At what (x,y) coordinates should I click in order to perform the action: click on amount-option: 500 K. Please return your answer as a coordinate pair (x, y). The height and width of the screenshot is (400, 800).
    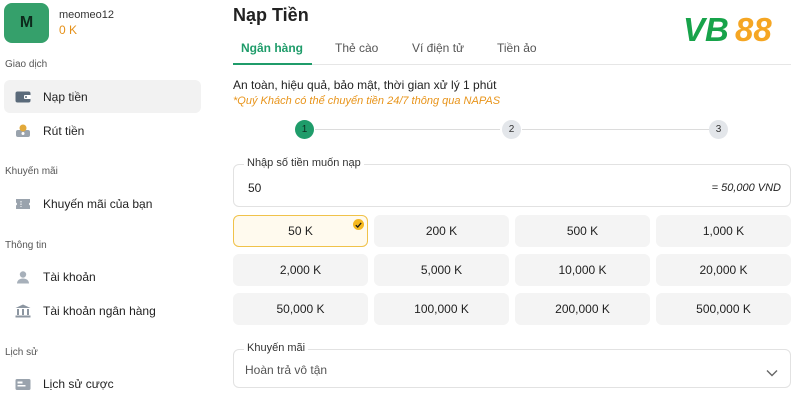
    Looking at the image, I should click on (582, 231).